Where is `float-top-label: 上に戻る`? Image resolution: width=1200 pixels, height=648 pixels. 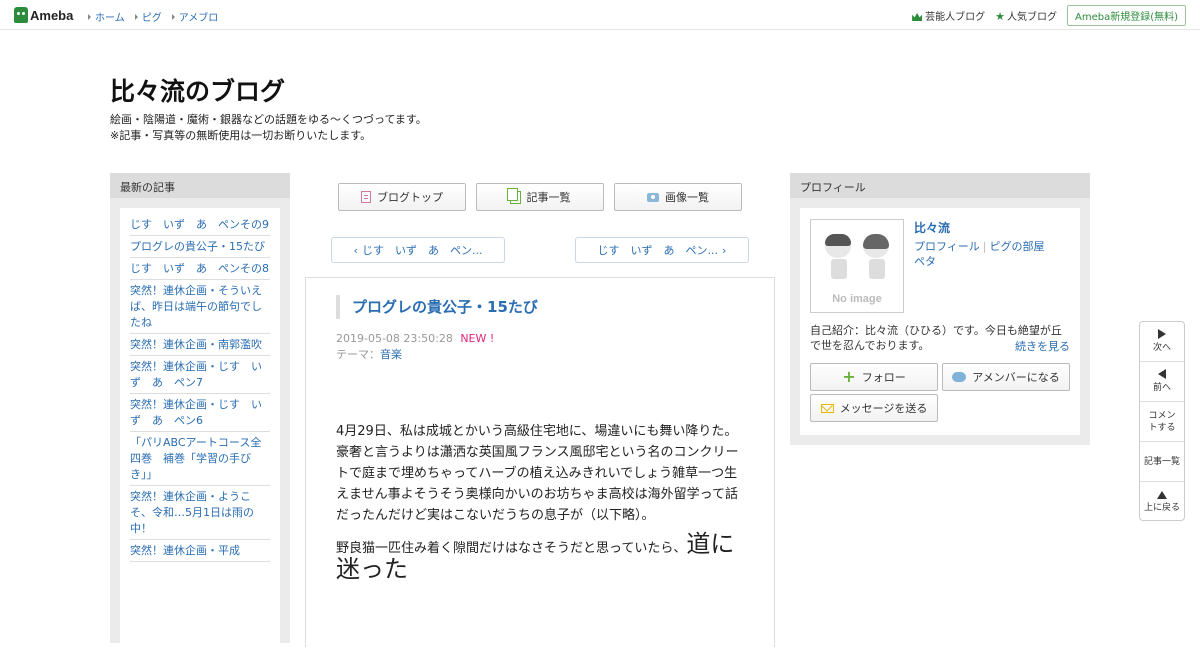 float-top-label: 上に戻る is located at coordinates (1161, 507).